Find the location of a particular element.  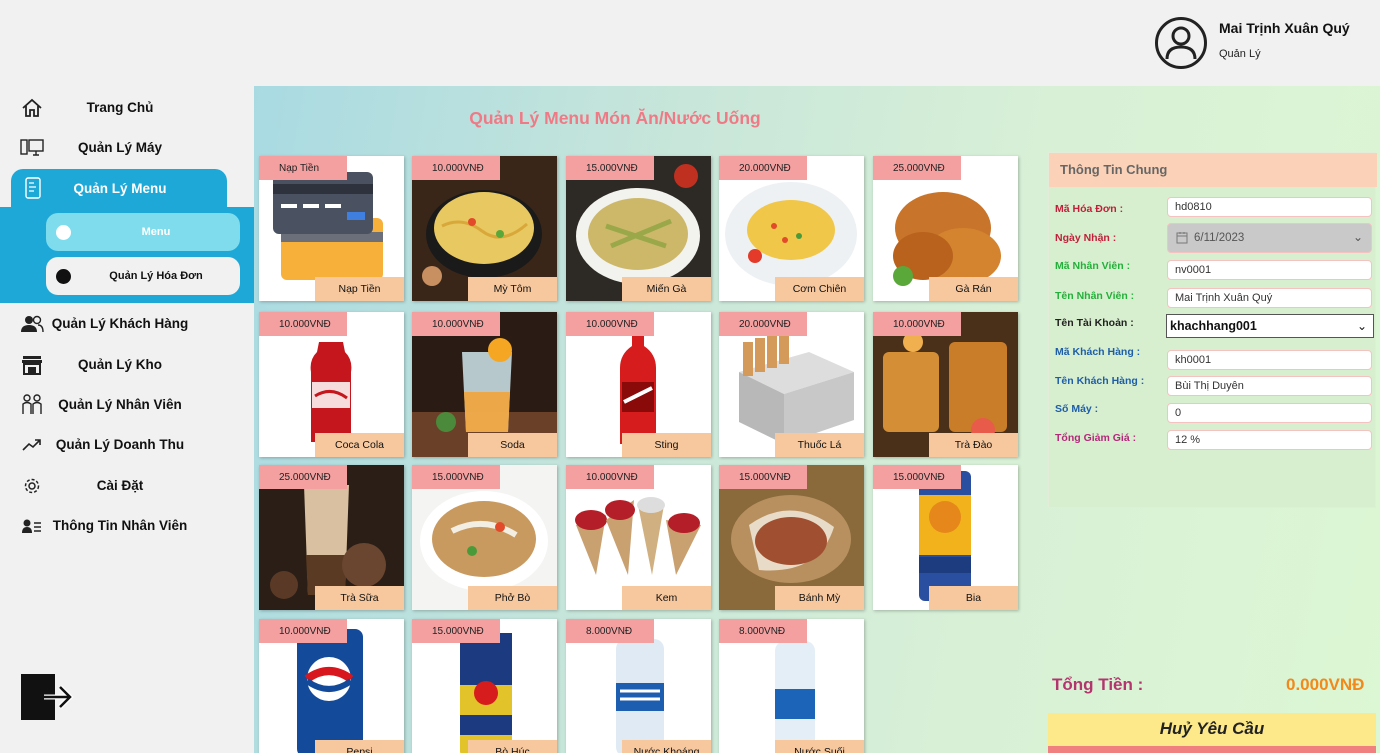

sidebar-item-label: Quản Lý Máy is located at coordinates (120, 147).